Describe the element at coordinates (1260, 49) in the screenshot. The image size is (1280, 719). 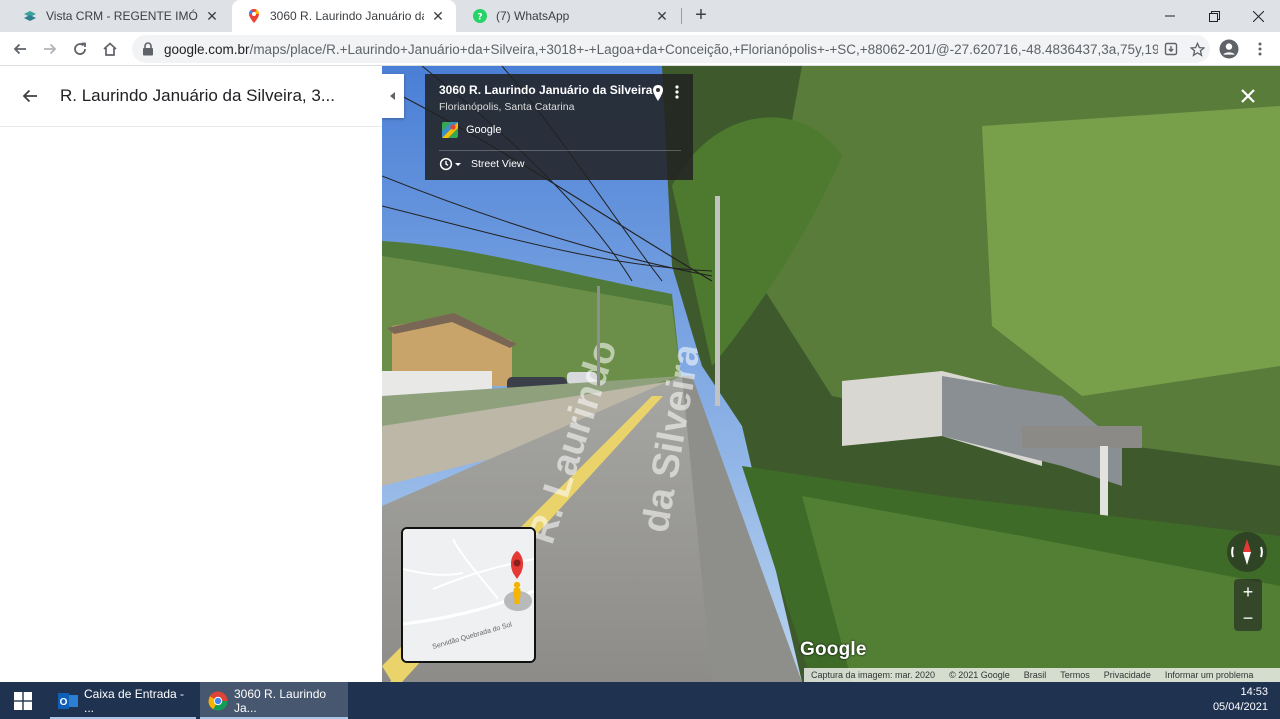
I see `browser-menu-icon` at that location.